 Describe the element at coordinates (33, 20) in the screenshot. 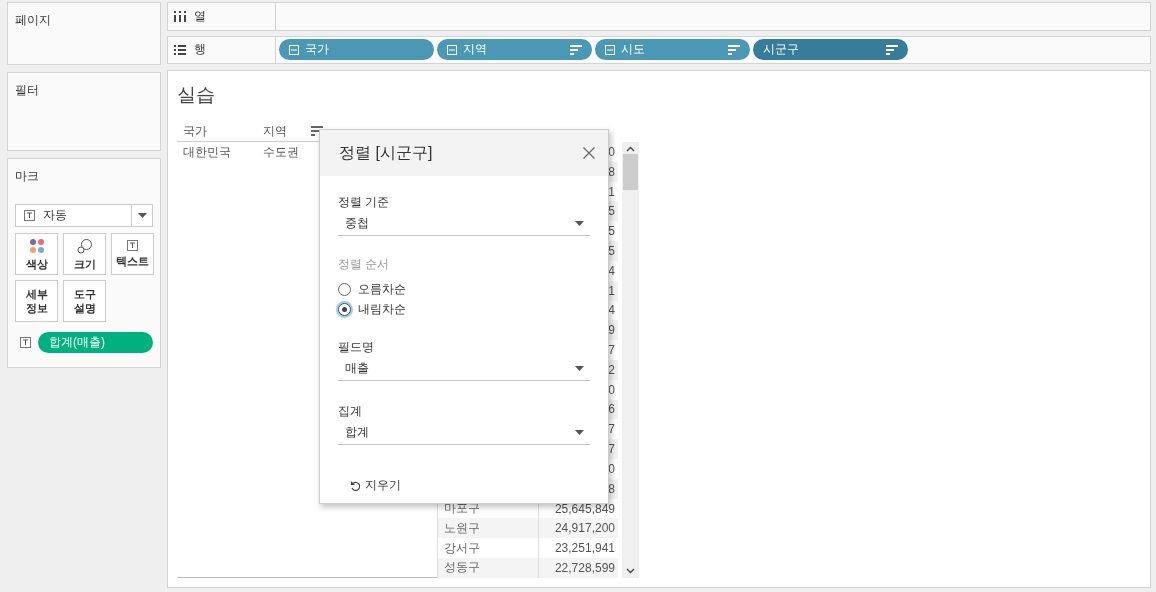

I see `panel-title: 페이지` at that location.